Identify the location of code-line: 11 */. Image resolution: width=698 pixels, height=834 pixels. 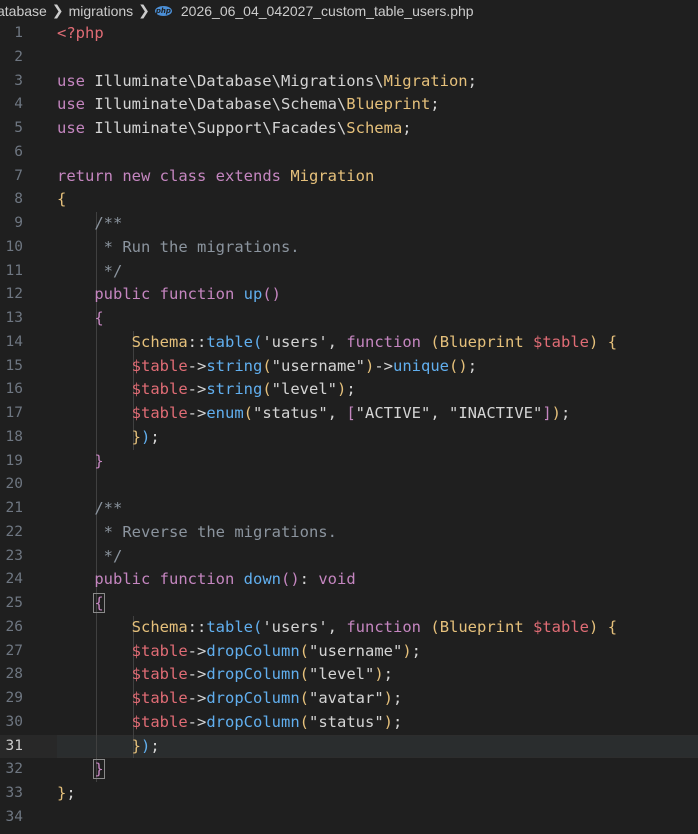
(349, 271).